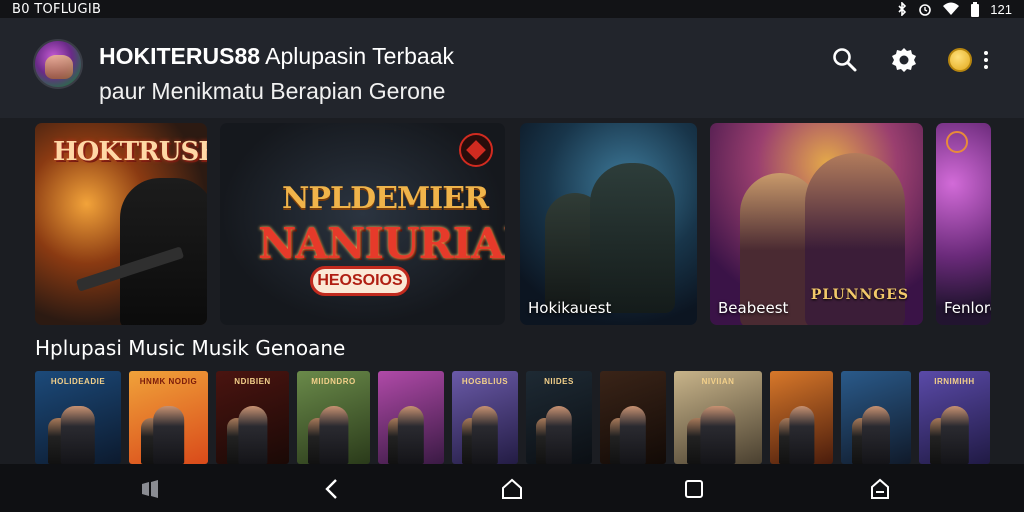 Image resolution: width=1024 pixels, height=512 pixels. I want to click on alarm-icon, so click(925, 10).